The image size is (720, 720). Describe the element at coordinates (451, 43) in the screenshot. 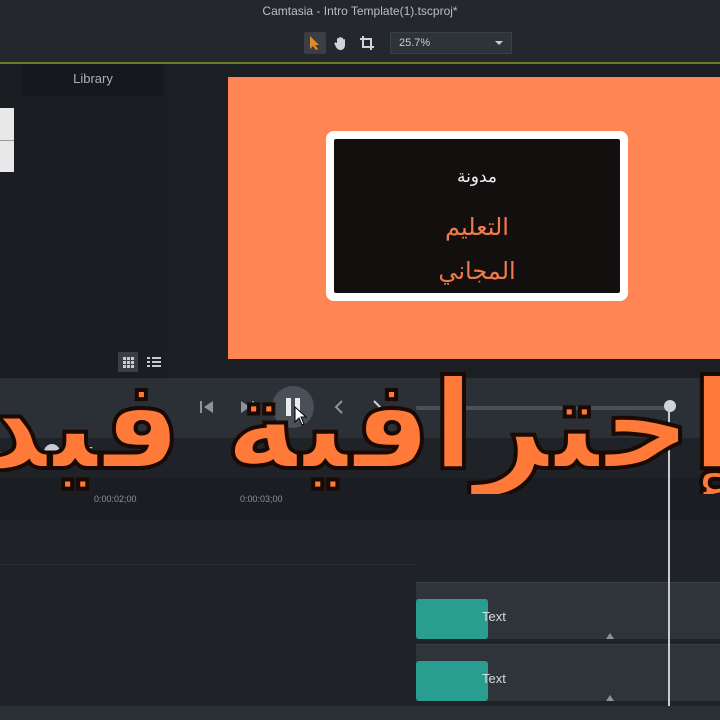

I see `zoom-dropdown: 25.7%` at that location.